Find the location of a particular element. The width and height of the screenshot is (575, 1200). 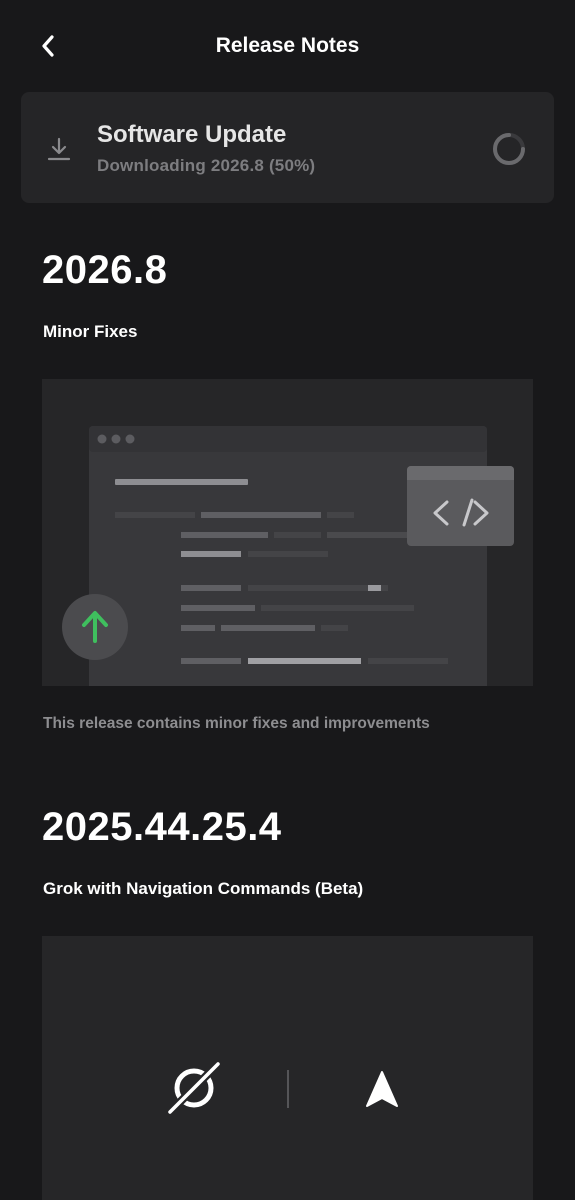

top-bar: Release Notes is located at coordinates (287, 46).